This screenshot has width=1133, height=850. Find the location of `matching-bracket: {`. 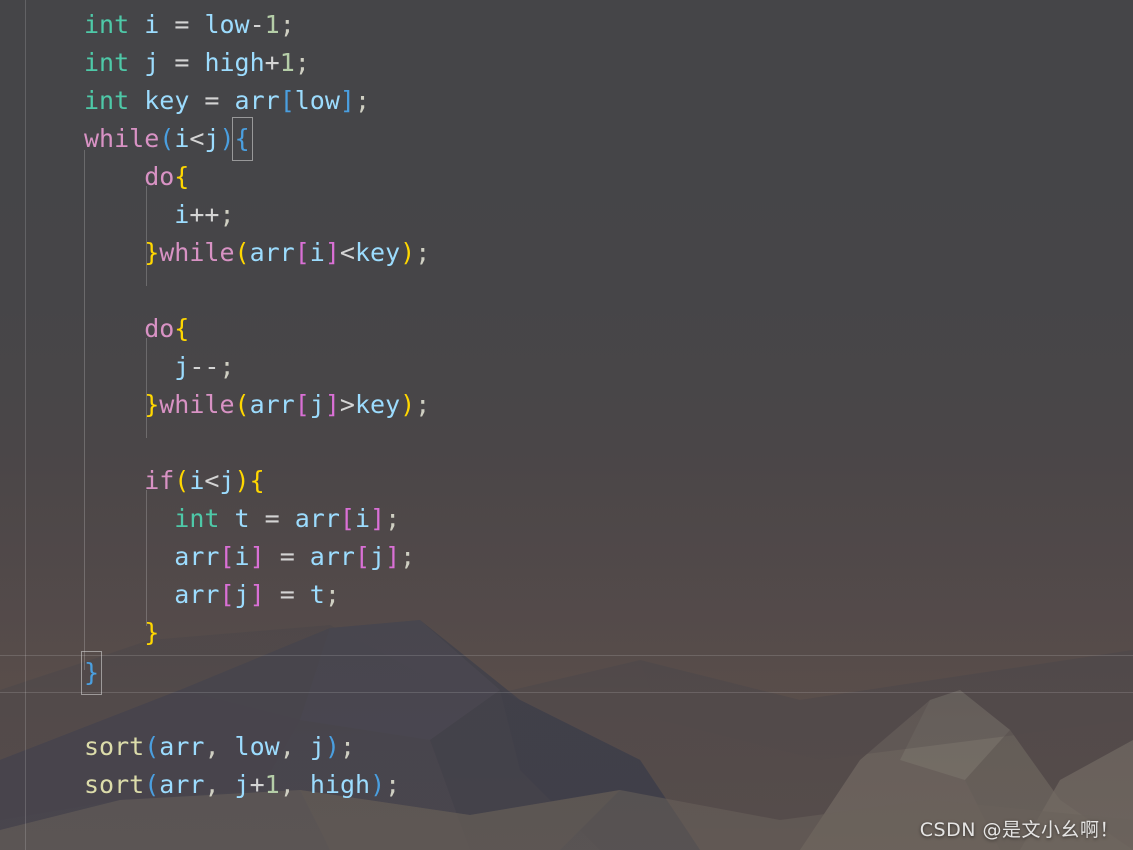

matching-bracket: { is located at coordinates (242, 139).